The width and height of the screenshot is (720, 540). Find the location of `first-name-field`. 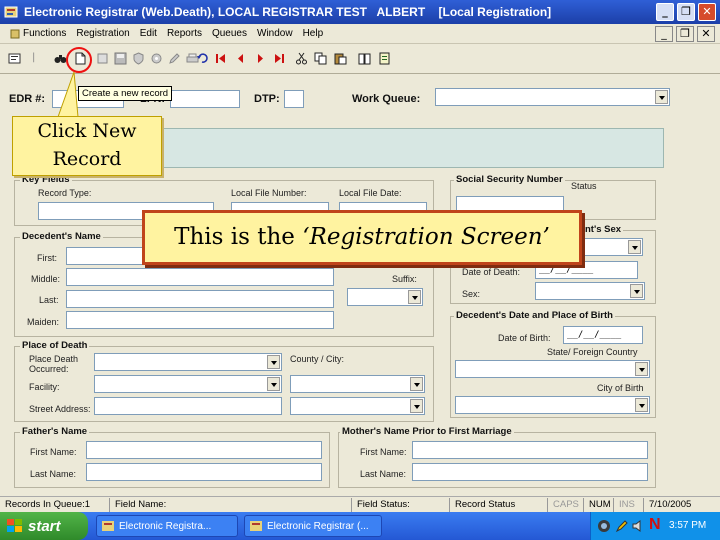

first-name-field is located at coordinates (106, 256).